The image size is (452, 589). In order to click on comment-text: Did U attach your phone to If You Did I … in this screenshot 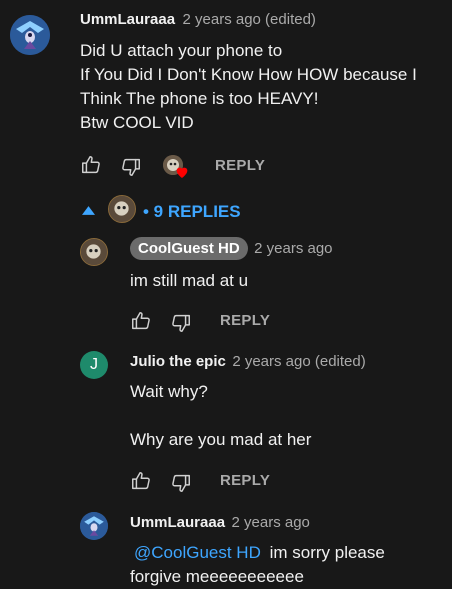, I will do `click(248, 86)`.